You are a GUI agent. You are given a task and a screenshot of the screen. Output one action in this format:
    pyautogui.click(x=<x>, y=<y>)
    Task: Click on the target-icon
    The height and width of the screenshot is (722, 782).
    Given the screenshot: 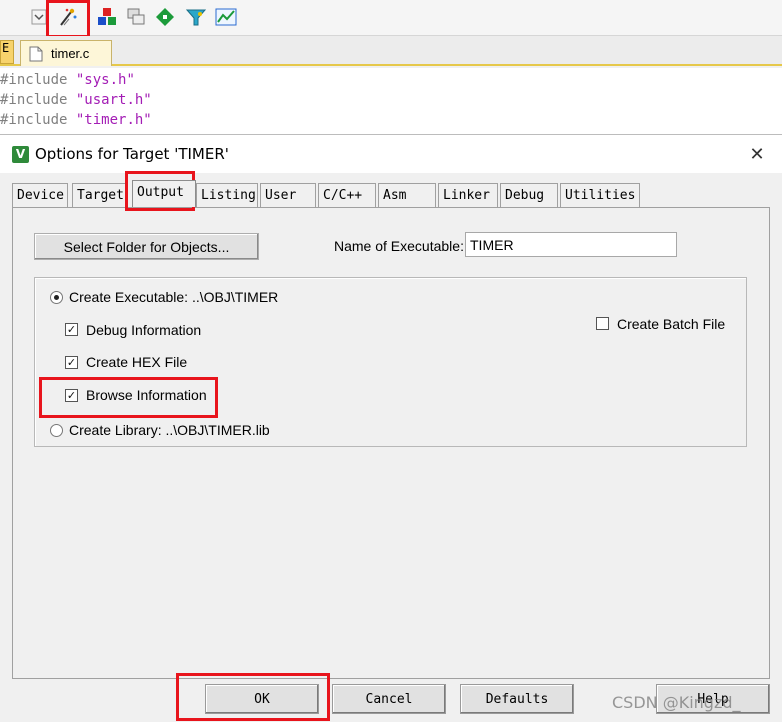 What is the action you would take?
    pyautogui.click(x=107, y=17)
    